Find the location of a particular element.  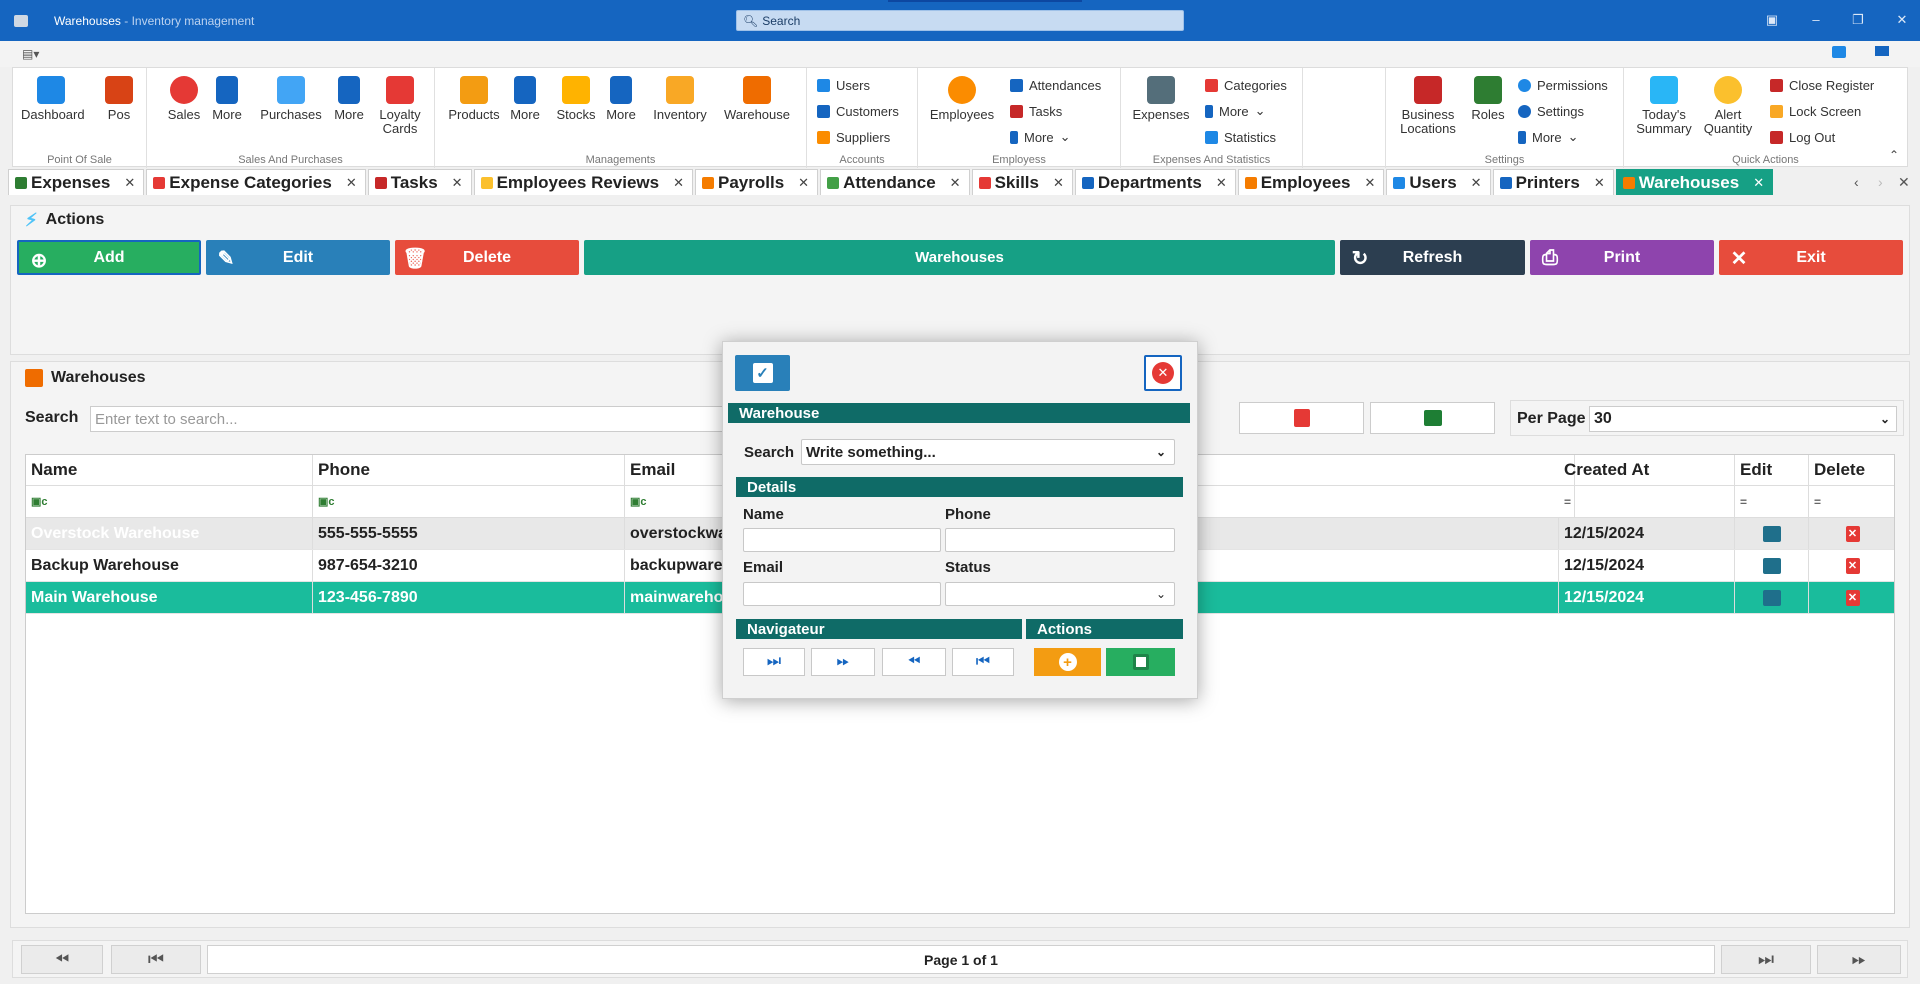

loyalty-cards-button: Loyalty Cards is located at coordinates (400, 106).